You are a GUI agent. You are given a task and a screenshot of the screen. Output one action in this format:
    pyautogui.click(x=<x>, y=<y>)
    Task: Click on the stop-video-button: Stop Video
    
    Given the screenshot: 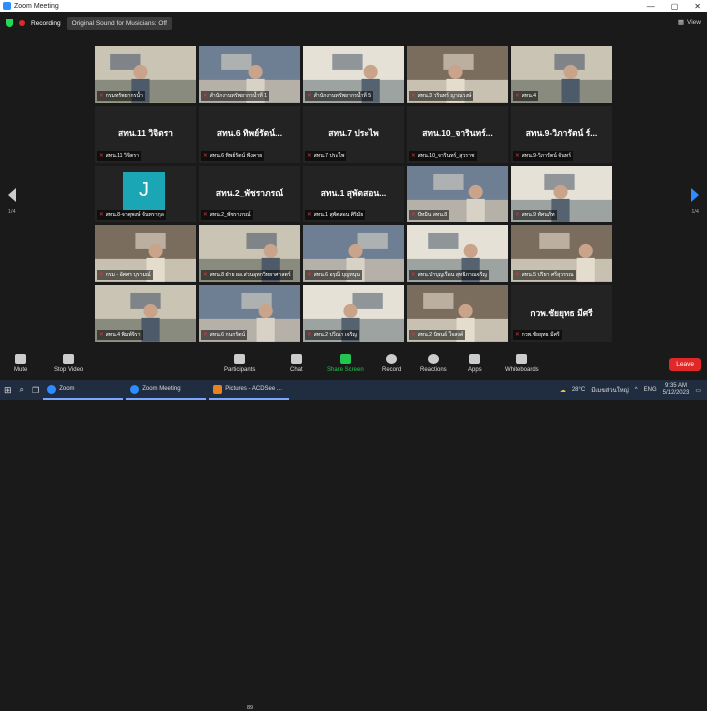 What is the action you would take?
    pyautogui.click(x=68, y=363)
    